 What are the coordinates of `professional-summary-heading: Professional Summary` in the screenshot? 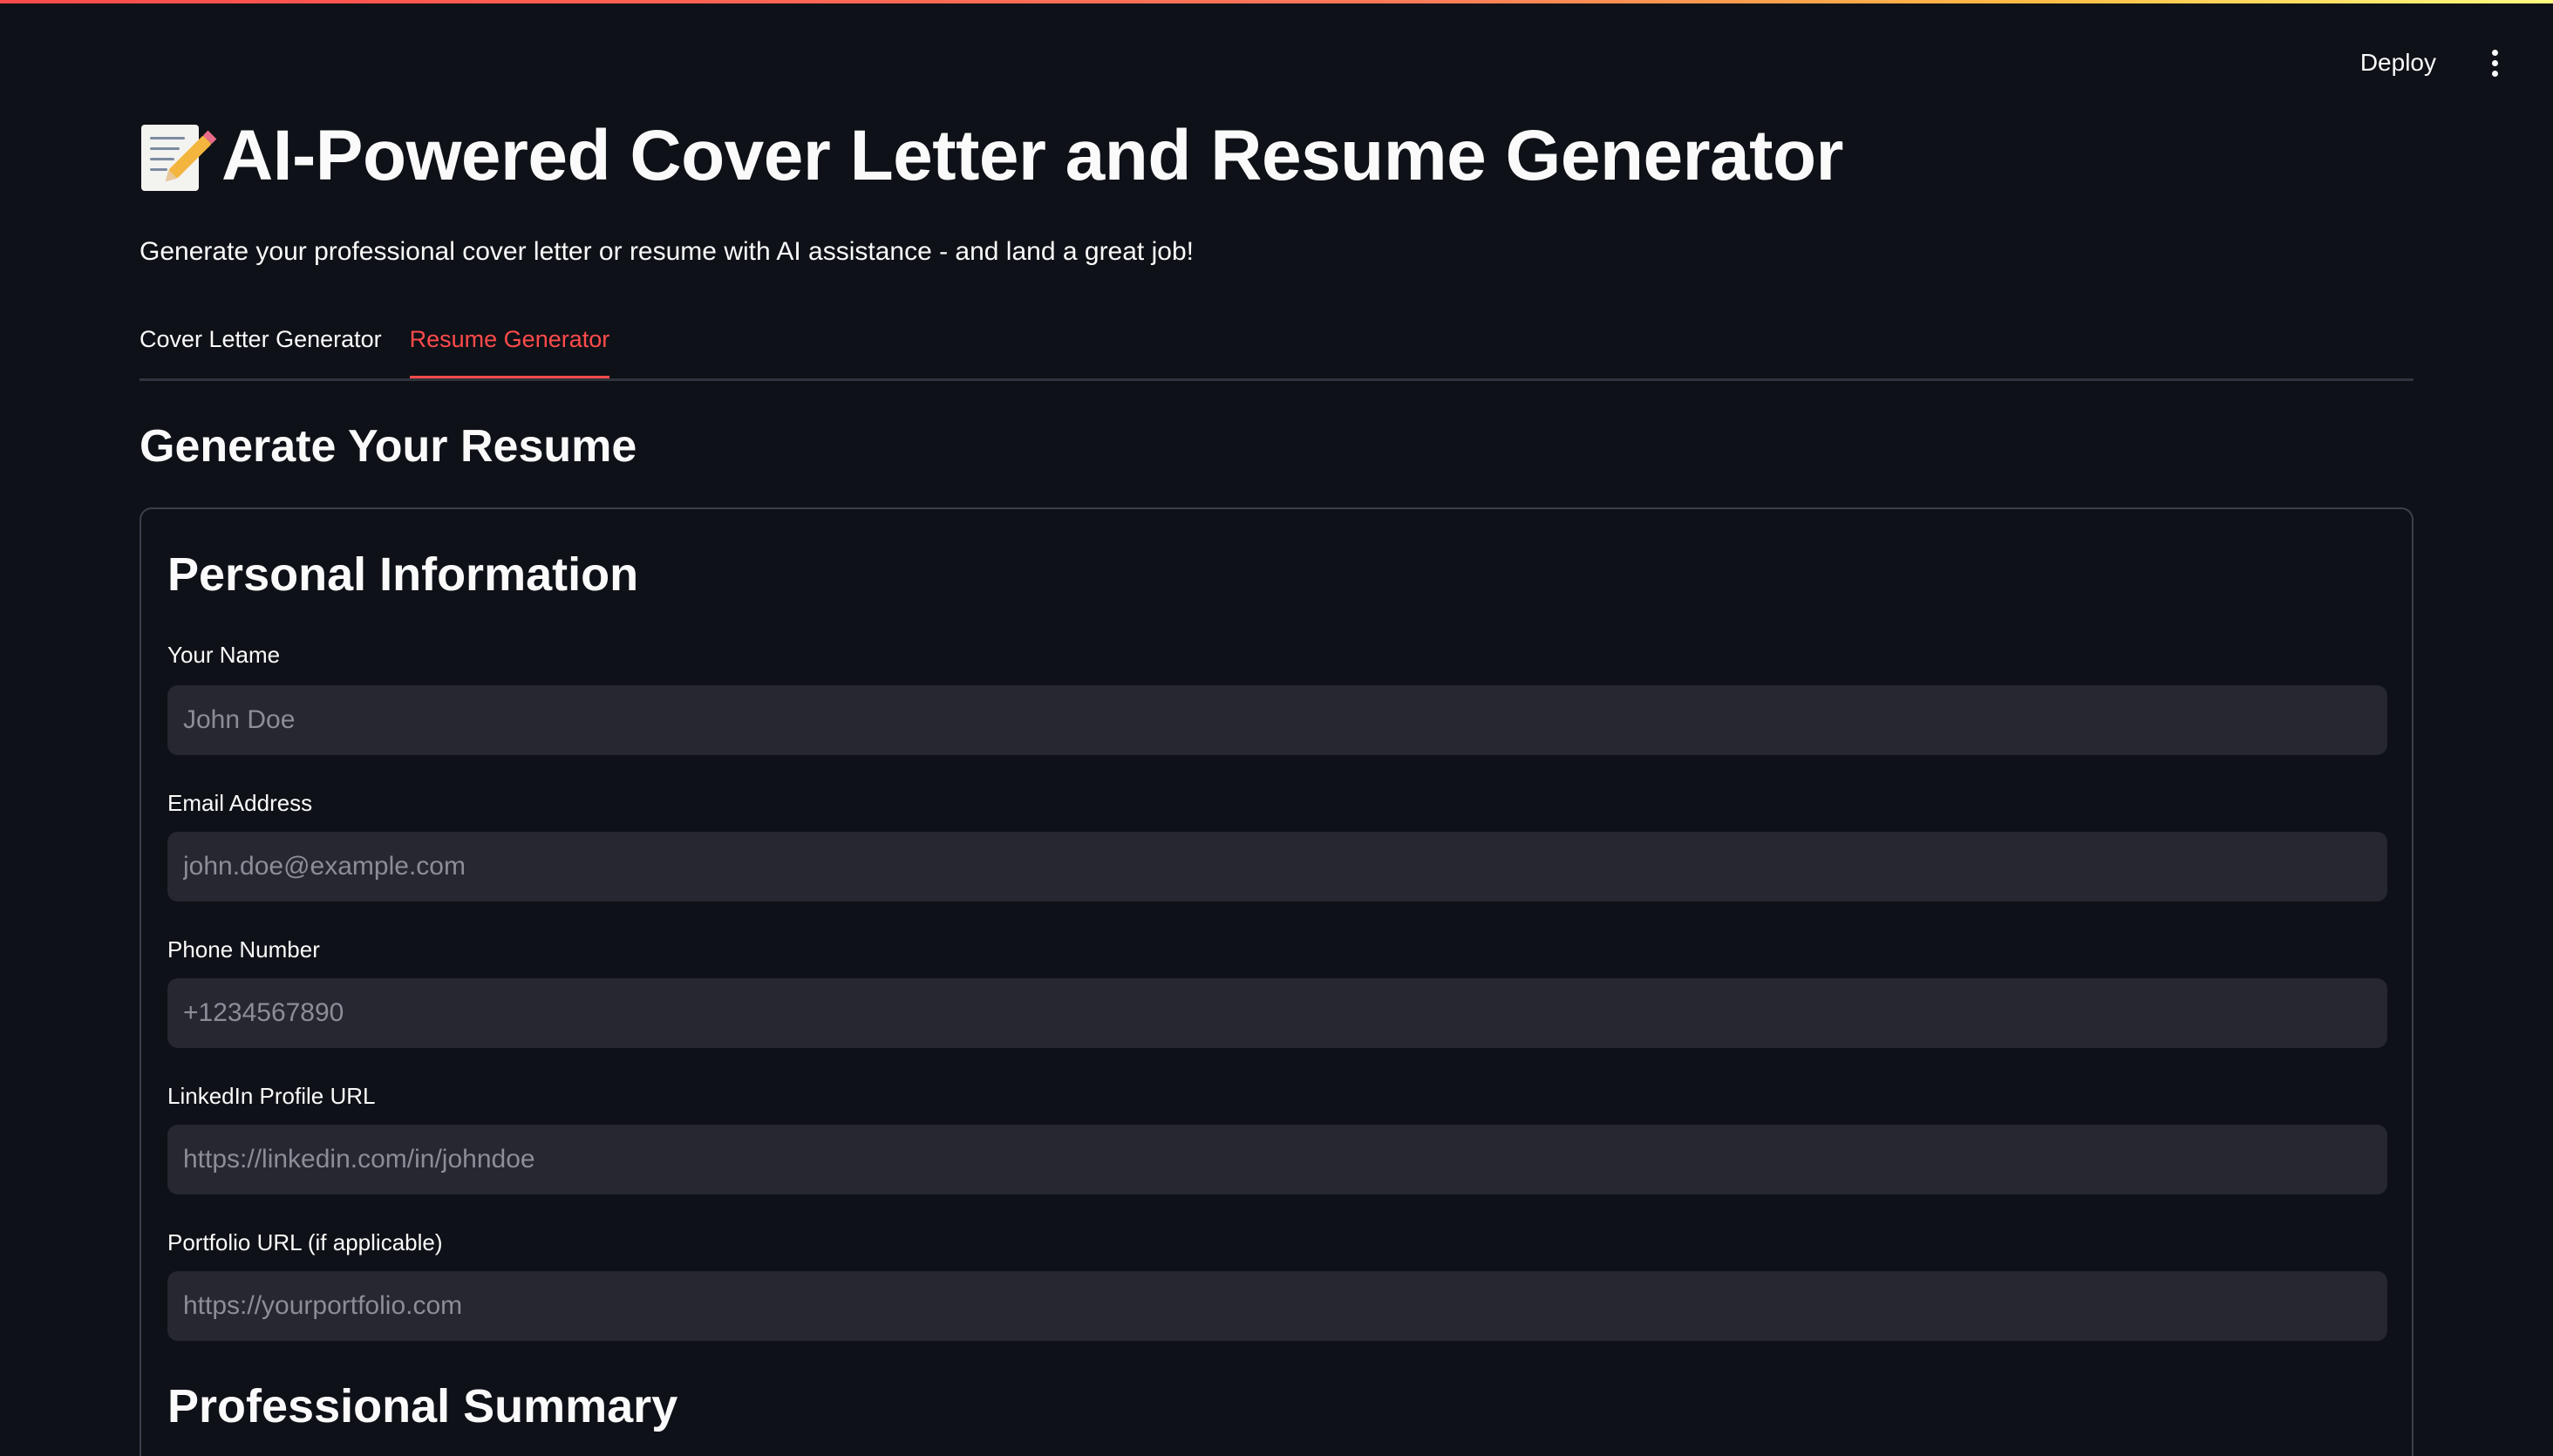 It's located at (422, 1406).